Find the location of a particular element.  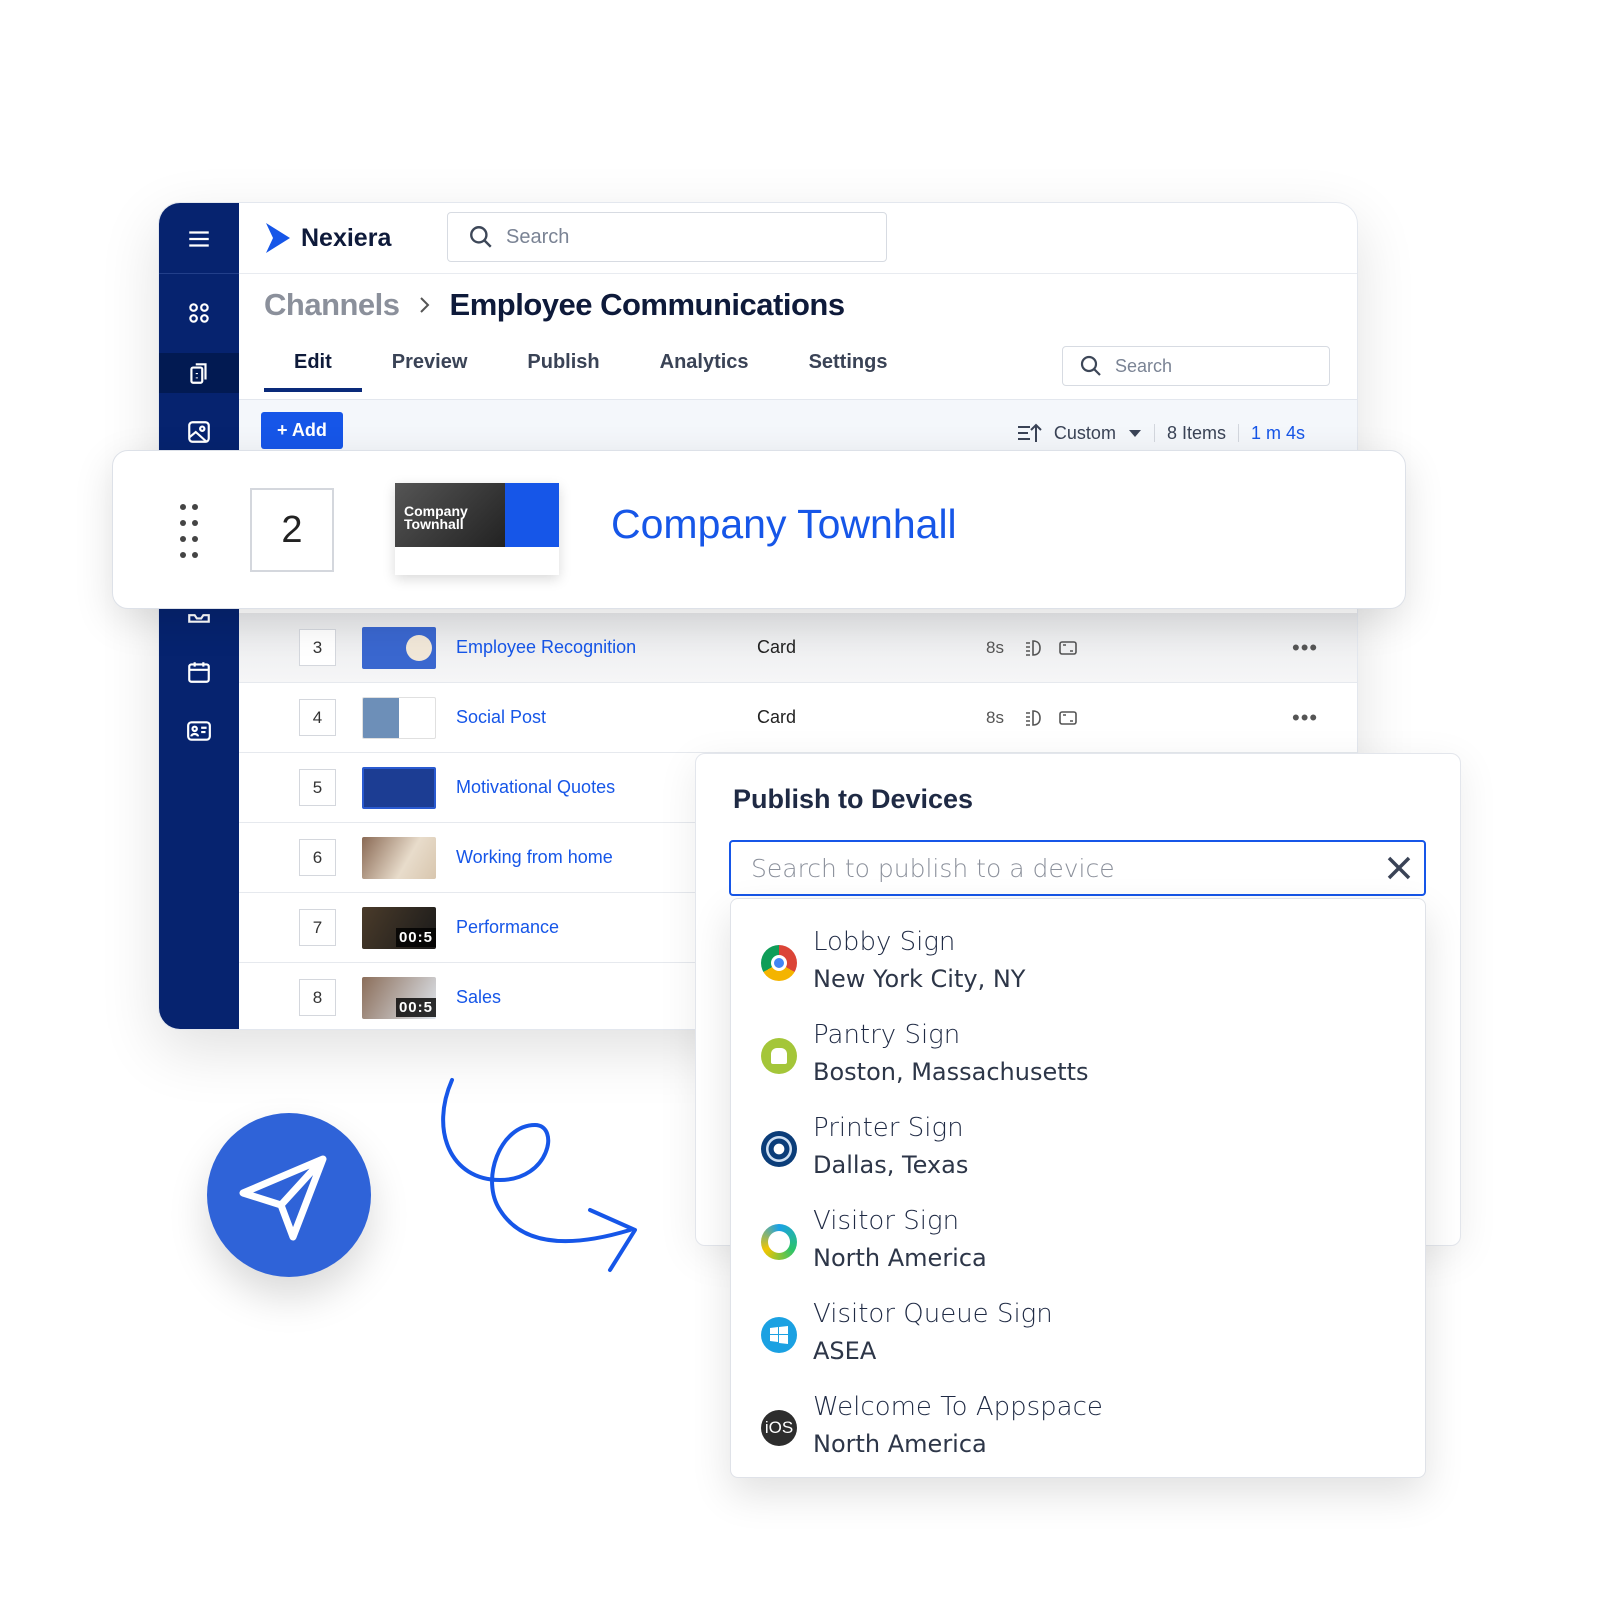

total-duration: 1 m 4s is located at coordinates (1277, 432).